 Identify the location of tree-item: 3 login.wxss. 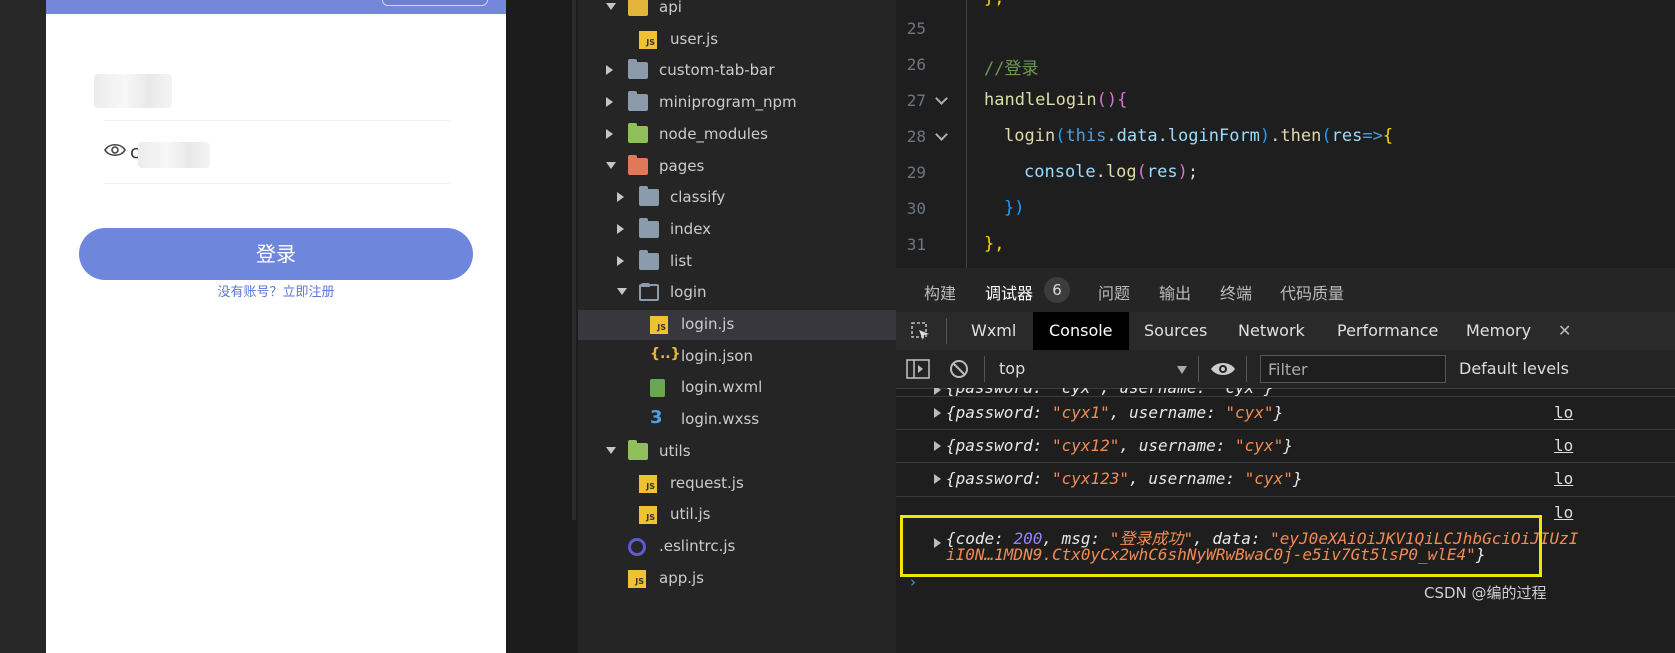
(737, 420).